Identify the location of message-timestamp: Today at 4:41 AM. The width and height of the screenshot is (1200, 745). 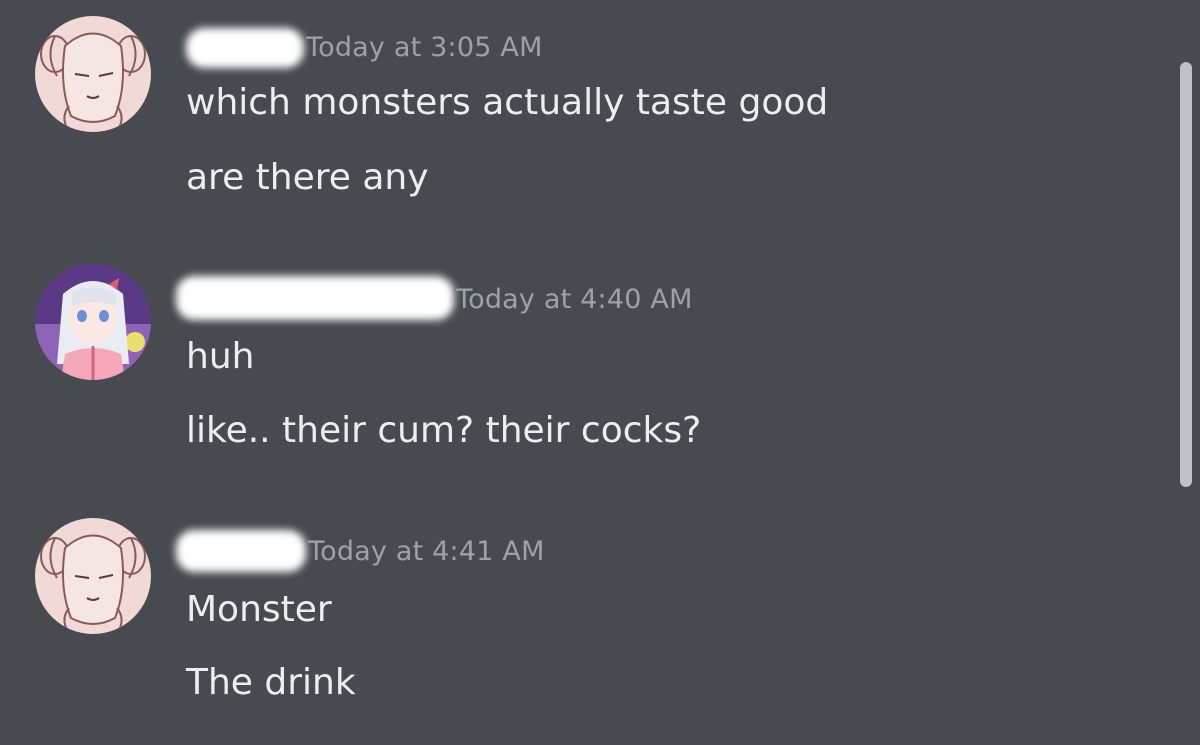
(426, 551).